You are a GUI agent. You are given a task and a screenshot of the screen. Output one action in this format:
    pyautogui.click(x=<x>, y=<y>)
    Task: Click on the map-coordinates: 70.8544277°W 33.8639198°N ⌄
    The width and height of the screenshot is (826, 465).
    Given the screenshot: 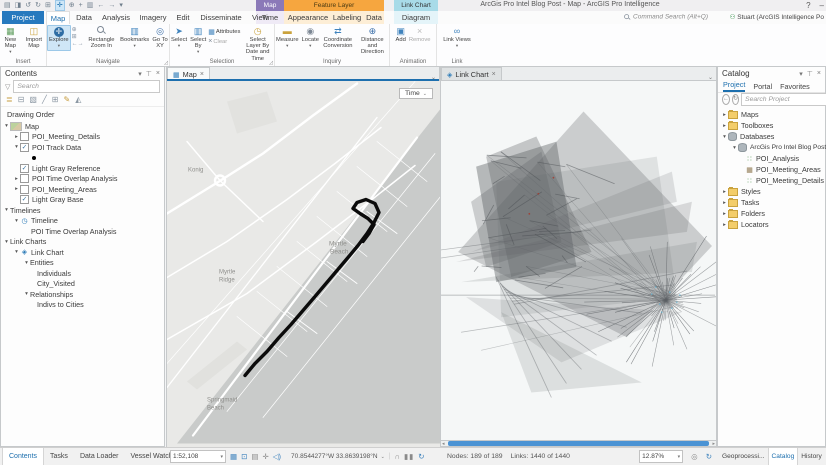 What is the action you would take?
    pyautogui.click(x=338, y=456)
    